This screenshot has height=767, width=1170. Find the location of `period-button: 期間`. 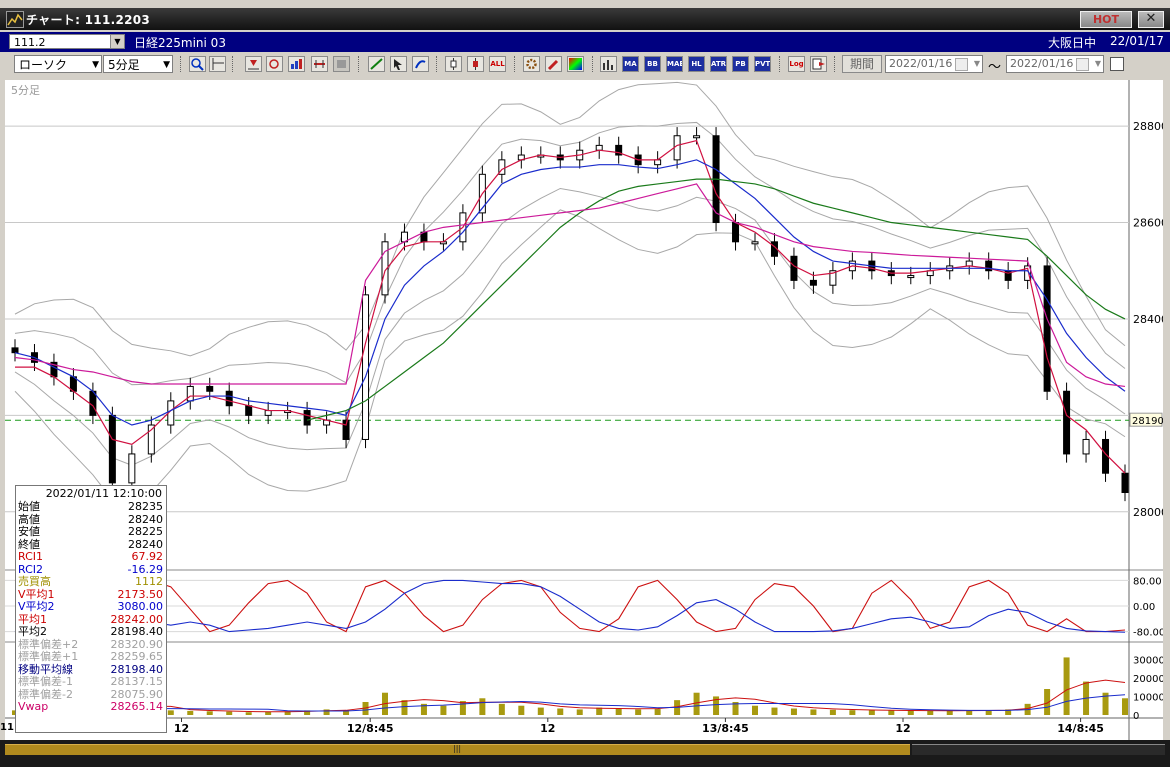

period-button: 期間 is located at coordinates (862, 64).